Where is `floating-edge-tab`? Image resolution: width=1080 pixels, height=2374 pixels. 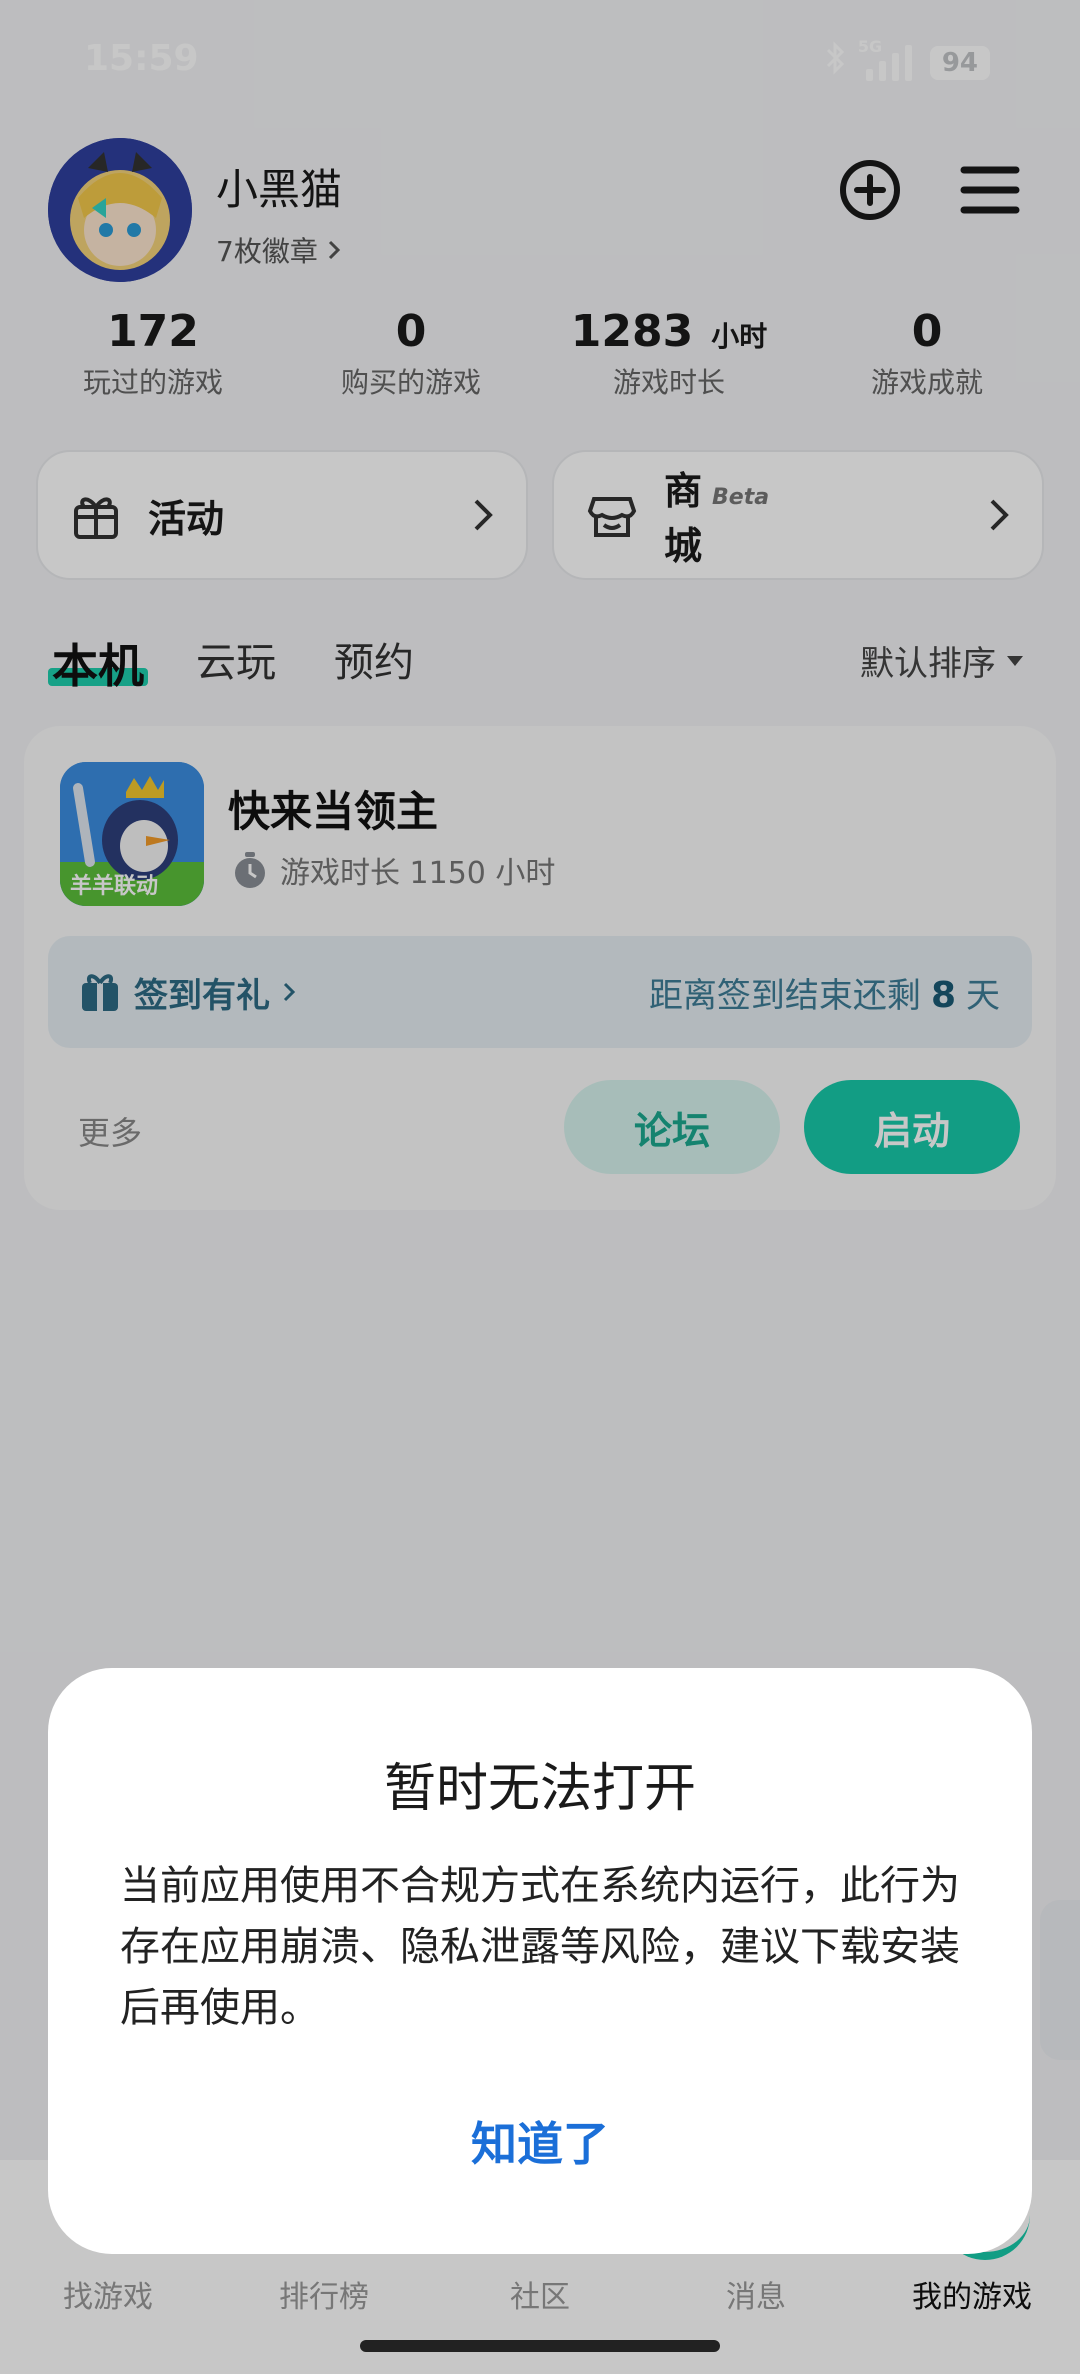 floating-edge-tab is located at coordinates (1060, 1980).